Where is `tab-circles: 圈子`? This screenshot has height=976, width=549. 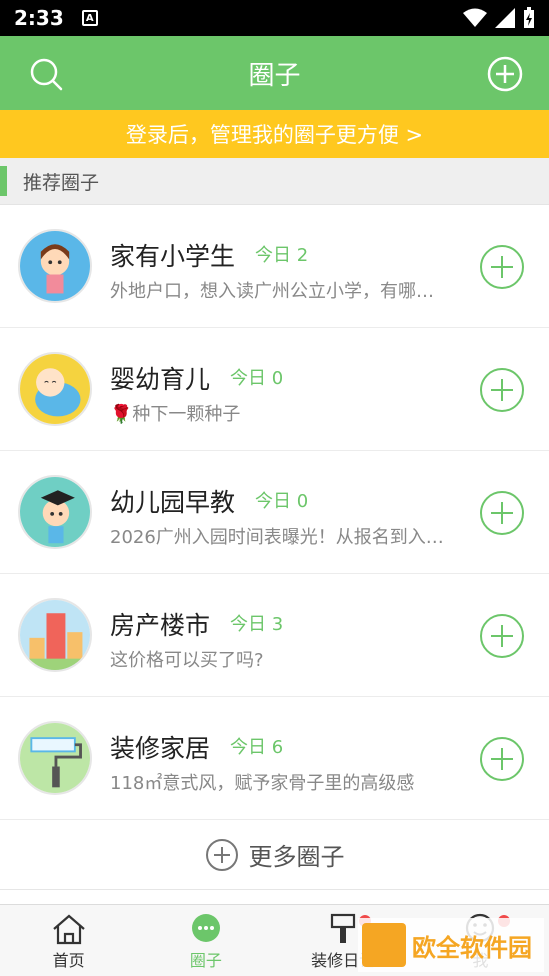 tab-circles: 圈子 is located at coordinates (205, 940).